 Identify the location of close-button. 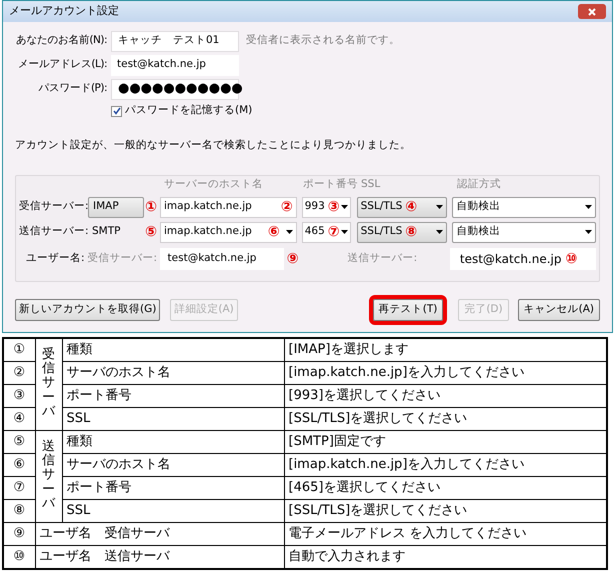
(592, 11).